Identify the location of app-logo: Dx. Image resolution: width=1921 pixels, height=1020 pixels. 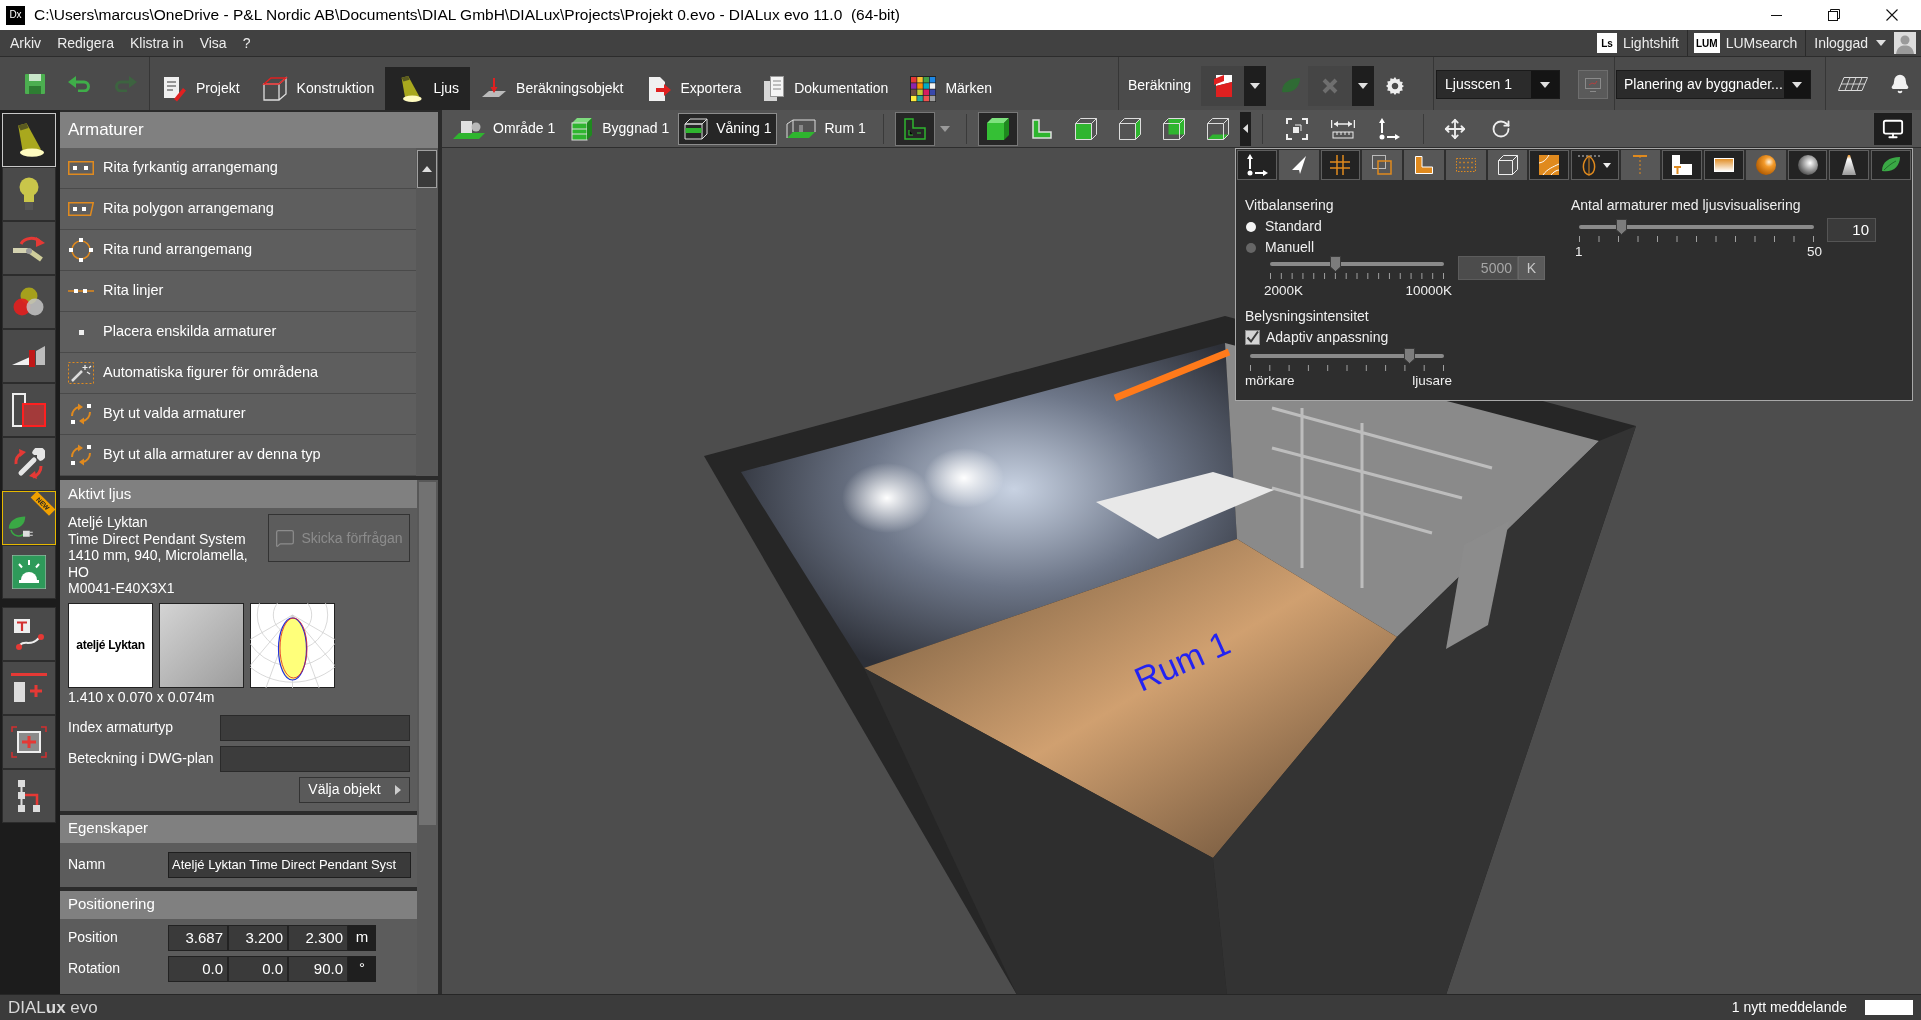
(15, 15).